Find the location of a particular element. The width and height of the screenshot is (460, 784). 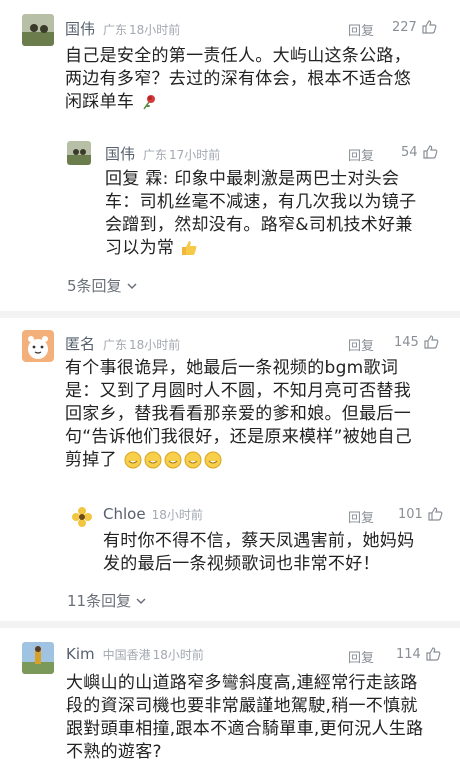

like-button: 145 is located at coordinates (416, 342).